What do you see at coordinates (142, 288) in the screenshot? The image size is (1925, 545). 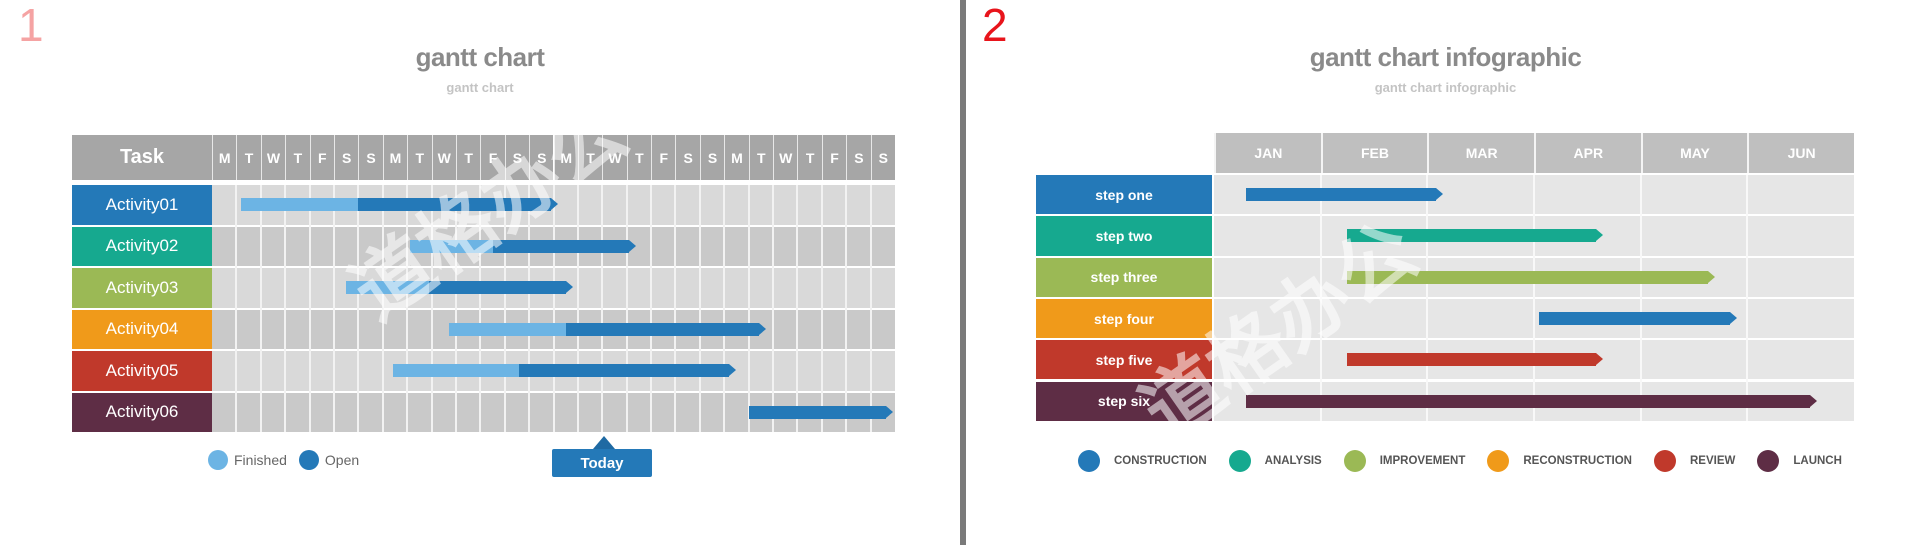 I see `task-label: Activity03` at bounding box center [142, 288].